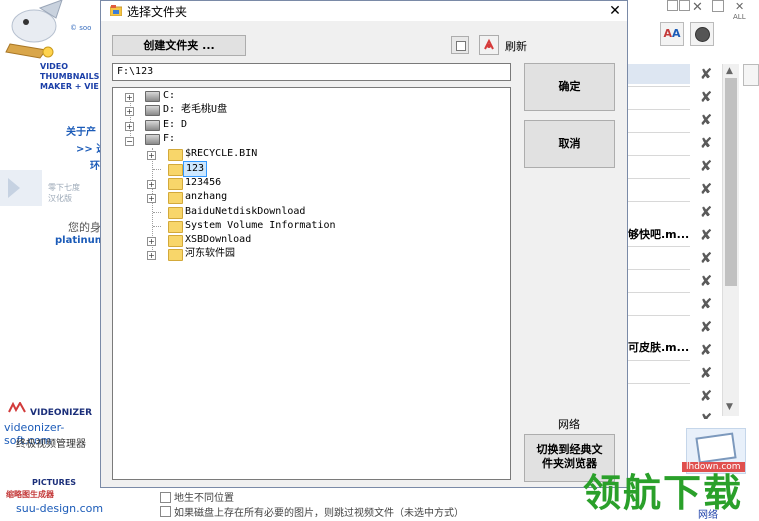 The height and width of the screenshot is (521, 759). Describe the element at coordinates (702, 34) in the screenshot. I see `speaker-icon` at that location.